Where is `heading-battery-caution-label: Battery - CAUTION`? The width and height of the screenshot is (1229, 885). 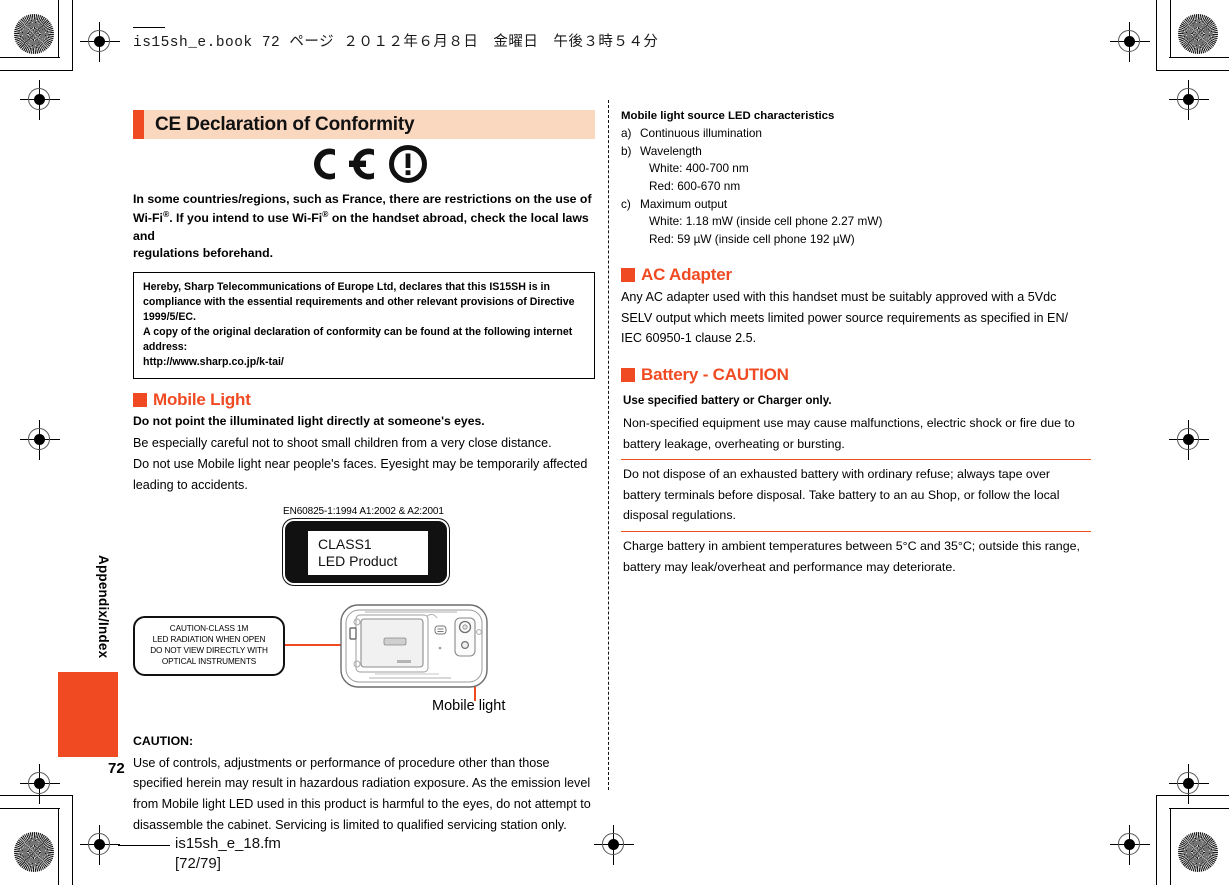 heading-battery-caution-label: Battery - CAUTION is located at coordinates (715, 375).